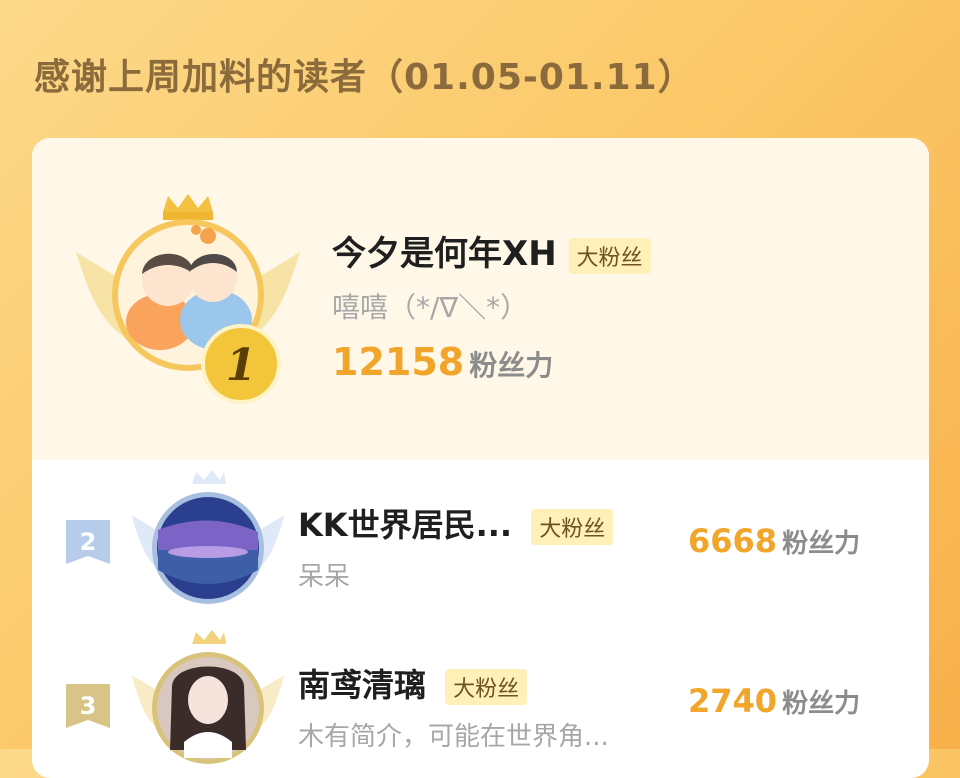 This screenshot has width=960, height=778. What do you see at coordinates (398, 362) in the screenshot?
I see `fan-power-value: 12158` at bounding box center [398, 362].